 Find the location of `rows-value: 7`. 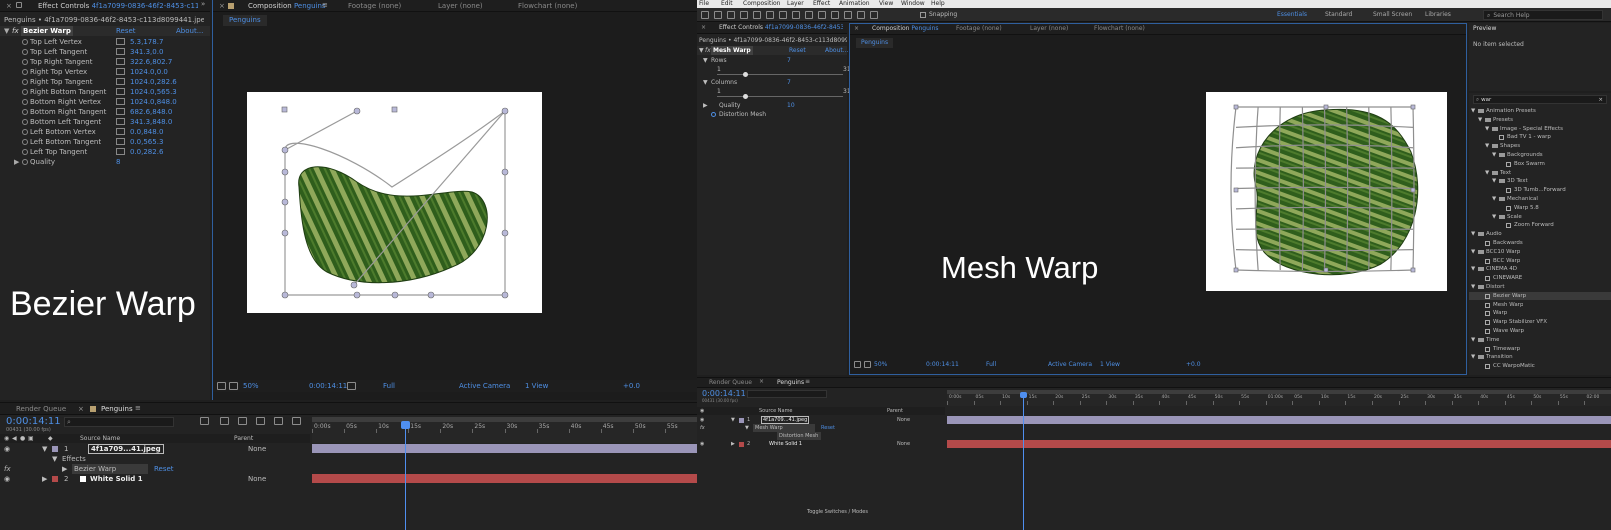

rows-value: 7 is located at coordinates (789, 60).